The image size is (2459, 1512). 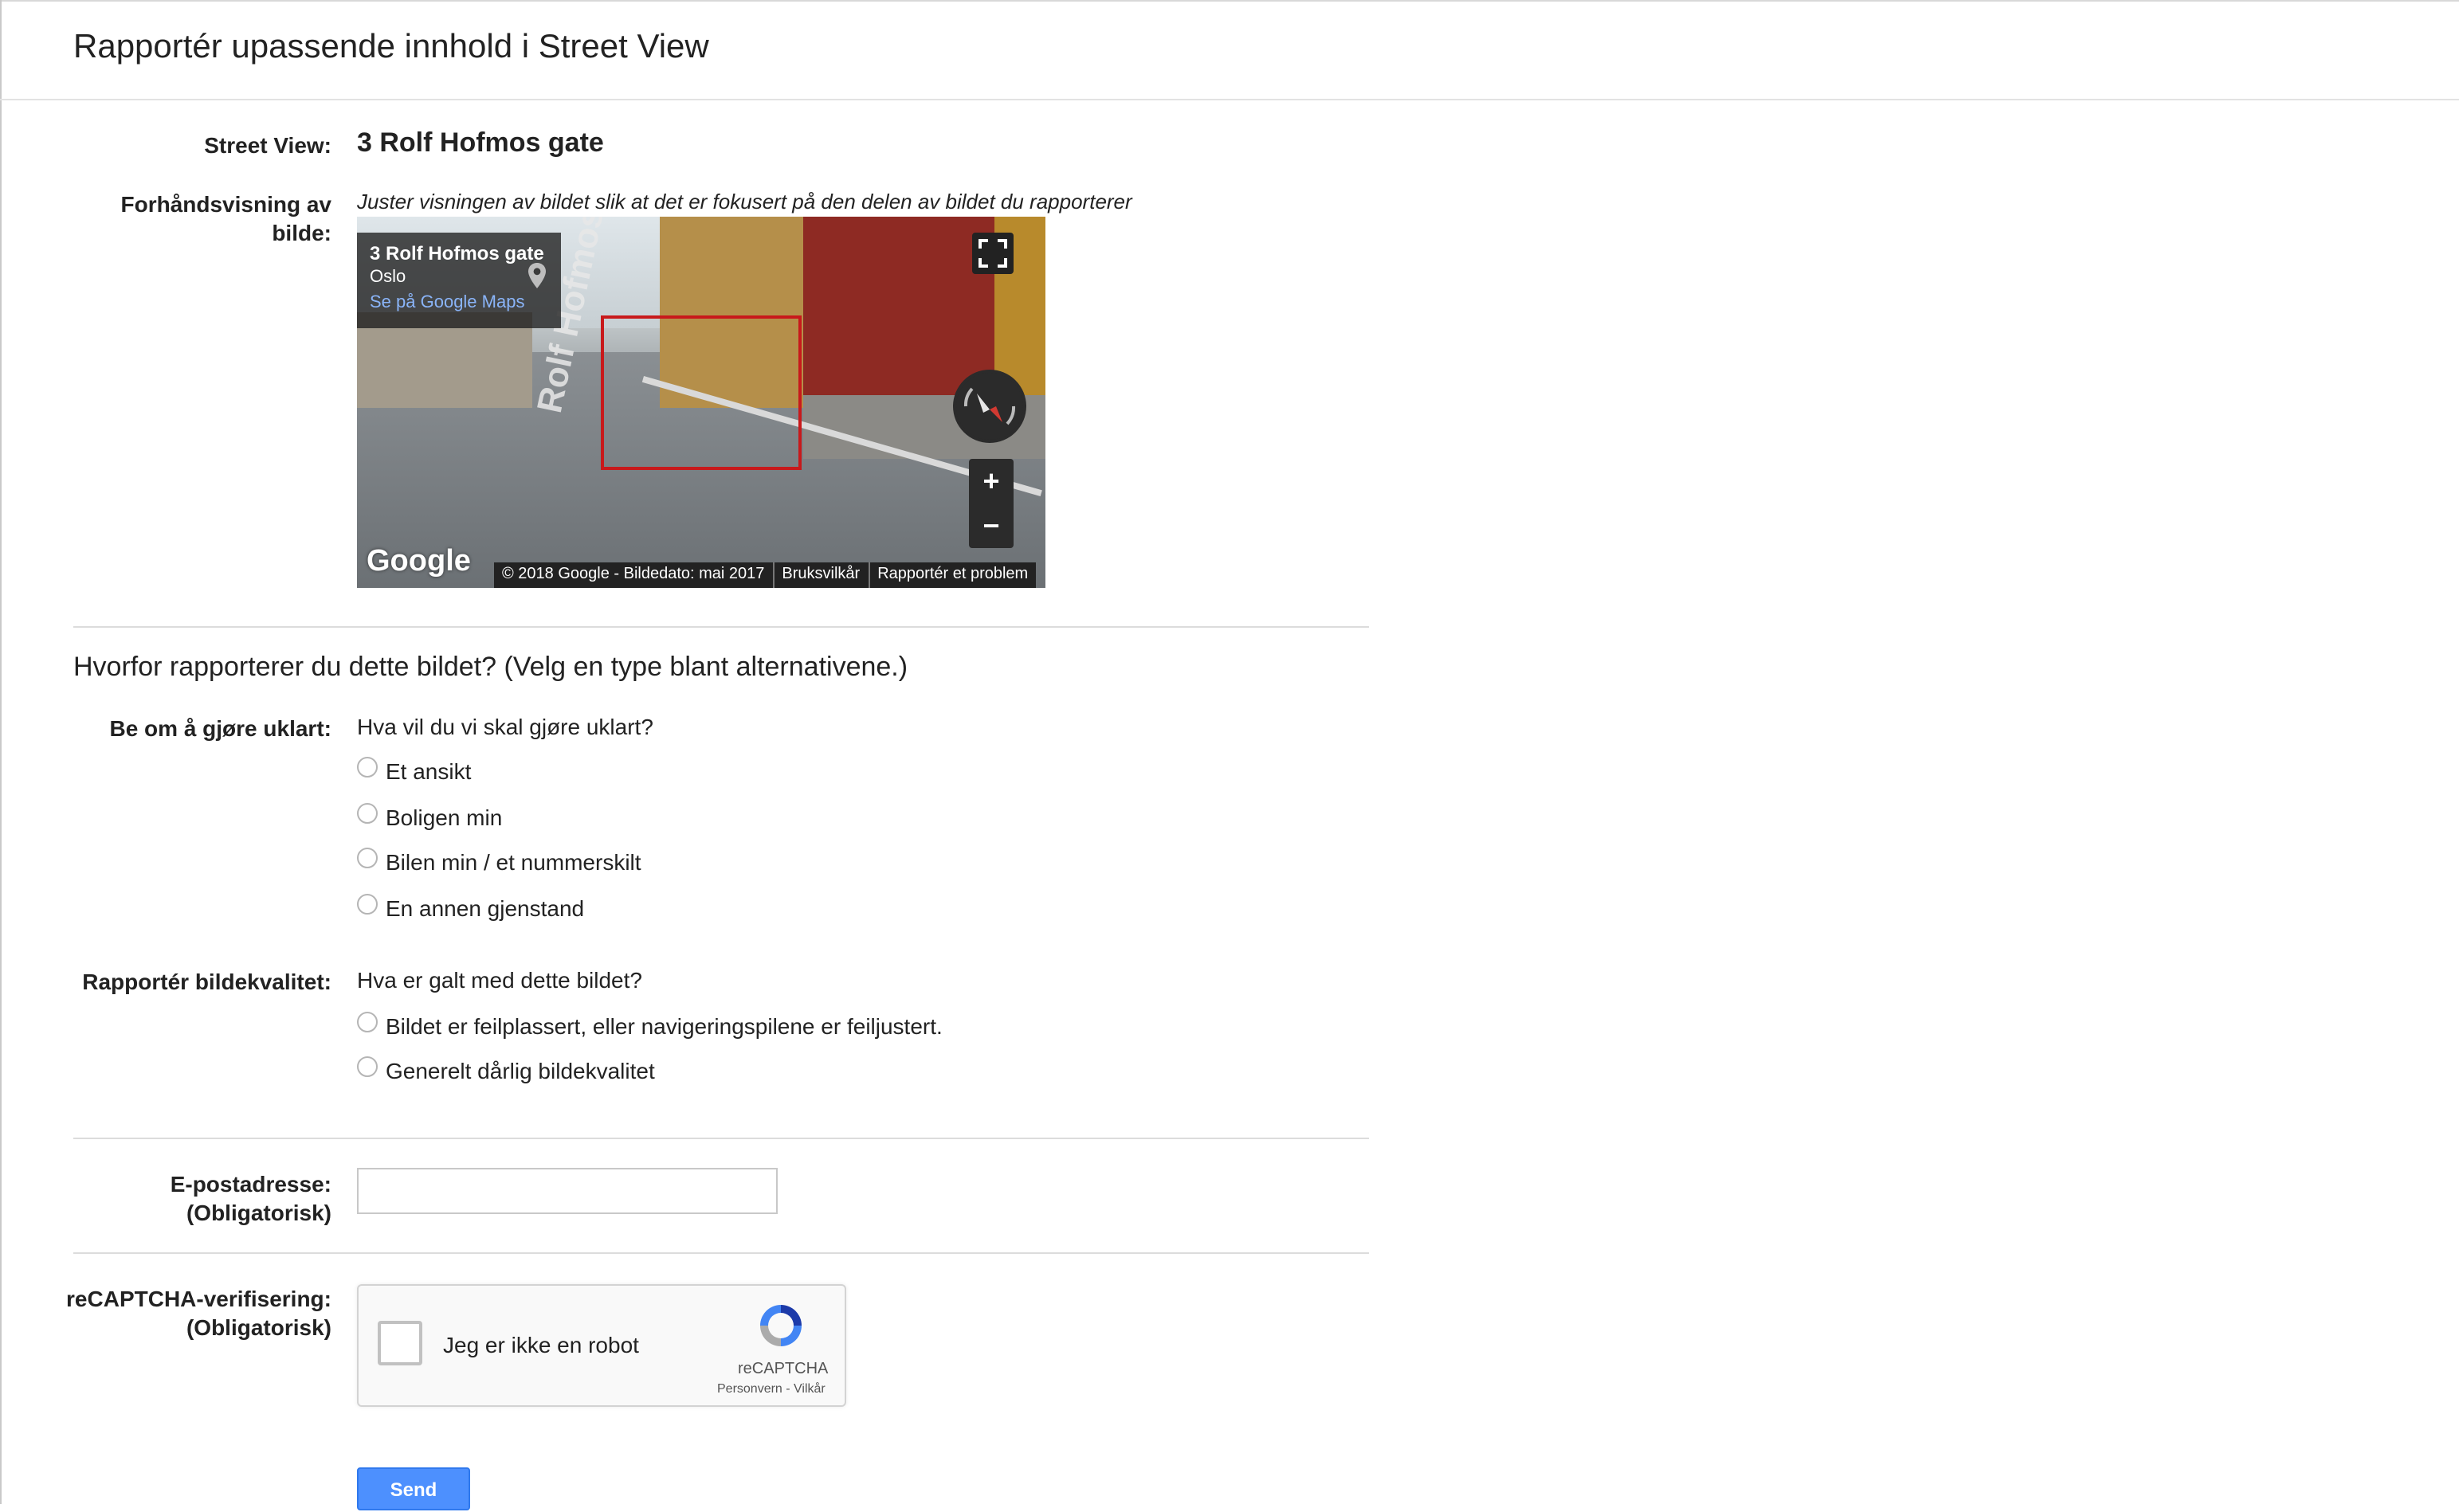 What do you see at coordinates (480, 142) in the screenshot?
I see `streetview-address: 3 Rolf Hofmos gate` at bounding box center [480, 142].